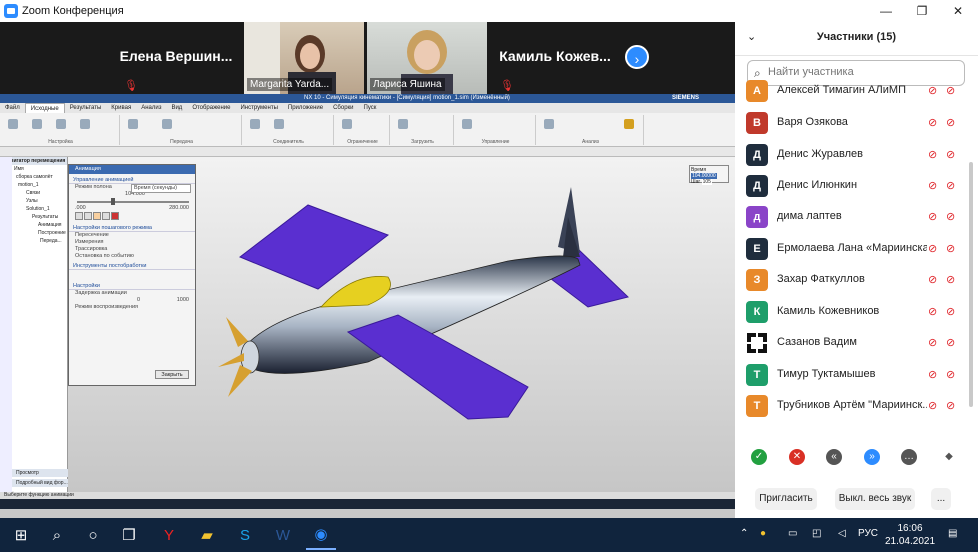  What do you see at coordinates (245, 535) in the screenshot?
I see `skype-icon: S` at bounding box center [245, 535].